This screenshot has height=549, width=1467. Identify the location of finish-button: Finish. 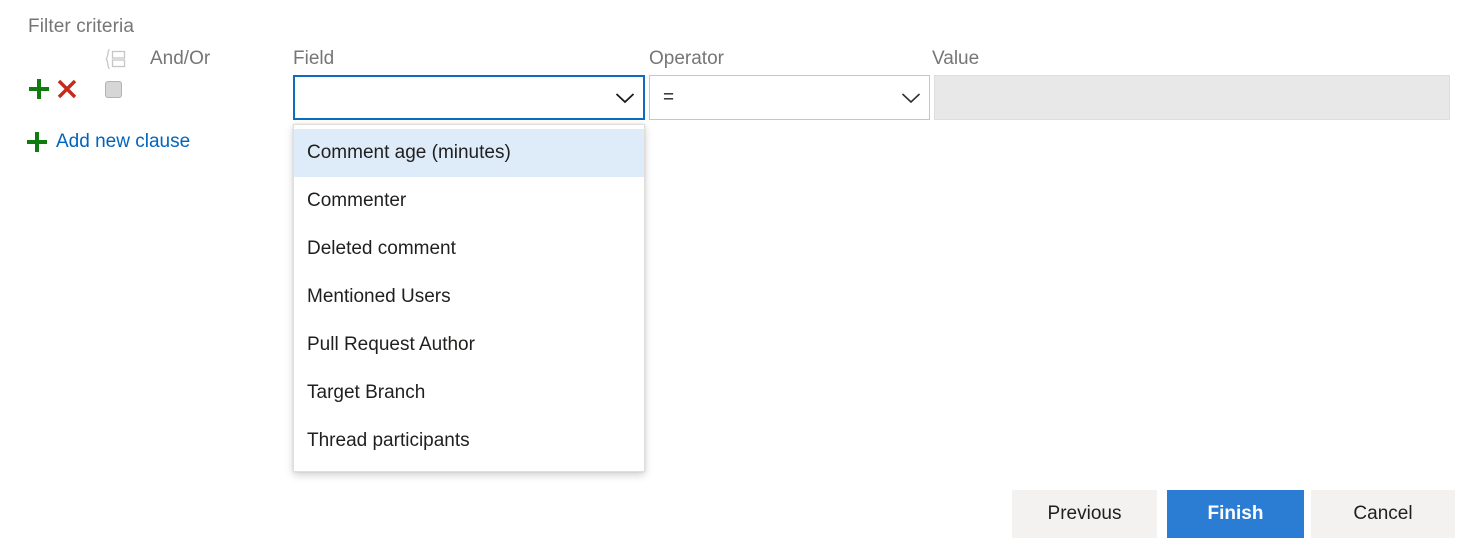
(1235, 514).